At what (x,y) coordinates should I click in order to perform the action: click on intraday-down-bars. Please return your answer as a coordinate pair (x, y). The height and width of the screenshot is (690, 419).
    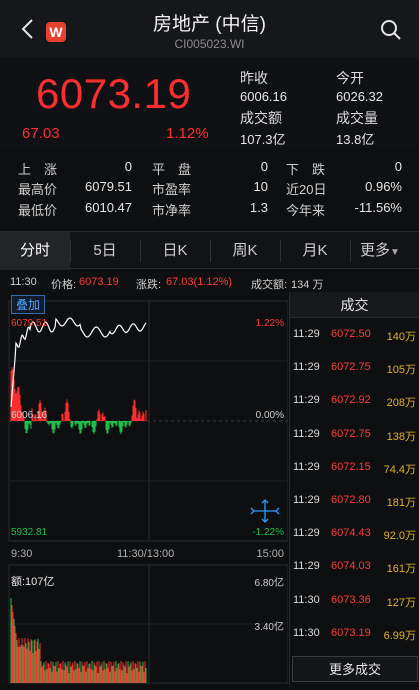
    Looking at the image, I should click on (78, 428).